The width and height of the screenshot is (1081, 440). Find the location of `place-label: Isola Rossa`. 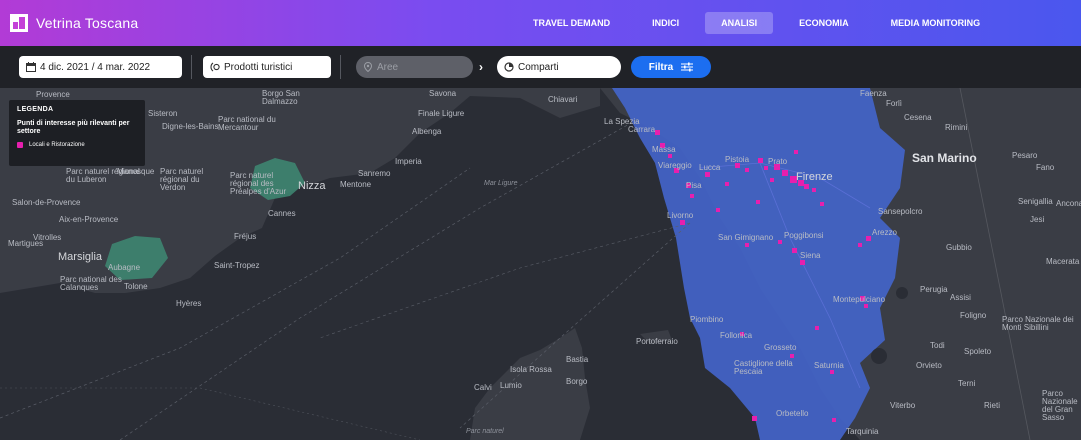

place-label: Isola Rossa is located at coordinates (531, 369).